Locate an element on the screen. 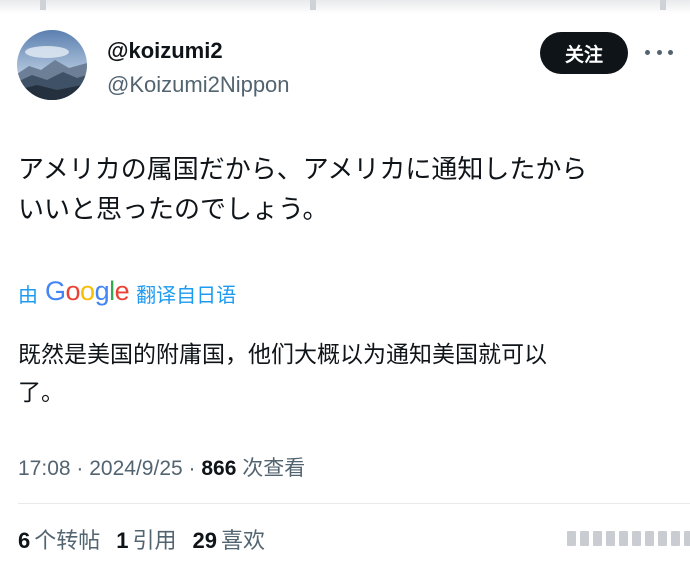  views-label: 次查看 is located at coordinates (274, 468).